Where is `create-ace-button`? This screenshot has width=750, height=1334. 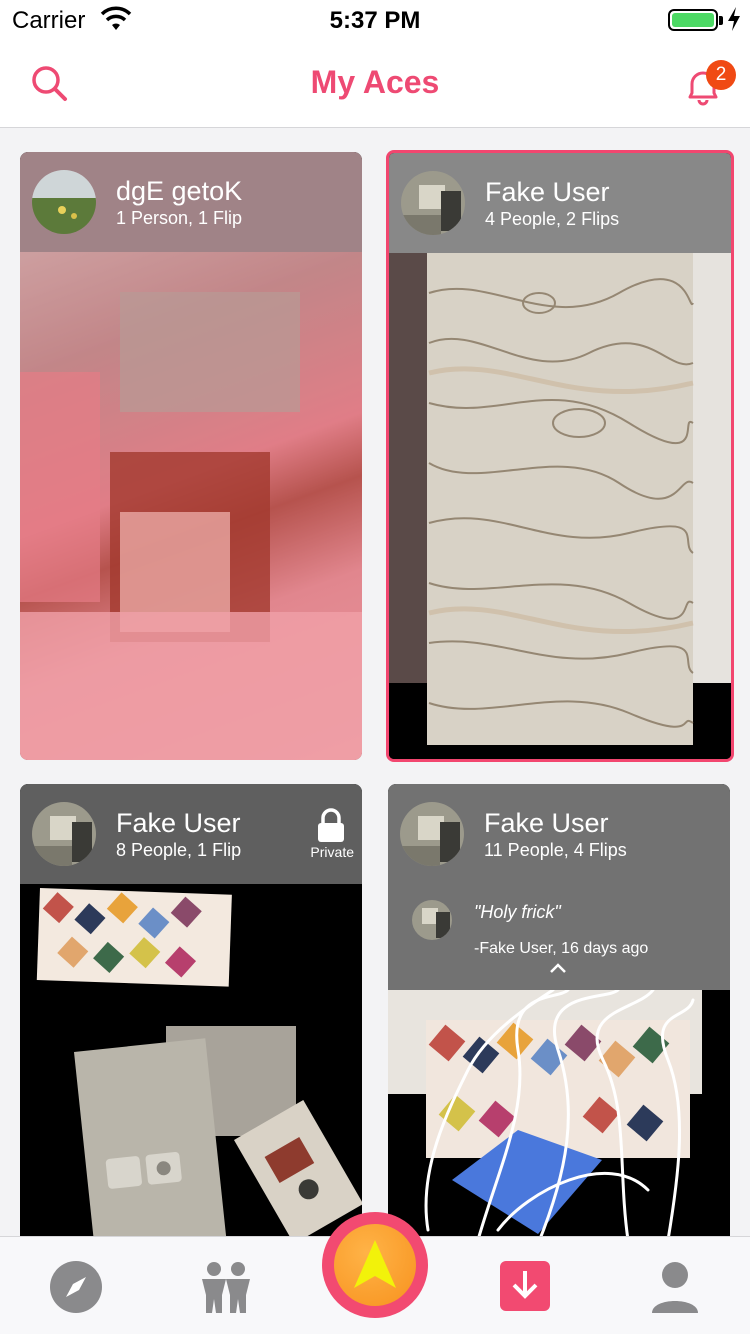 create-ace-button is located at coordinates (375, 1265).